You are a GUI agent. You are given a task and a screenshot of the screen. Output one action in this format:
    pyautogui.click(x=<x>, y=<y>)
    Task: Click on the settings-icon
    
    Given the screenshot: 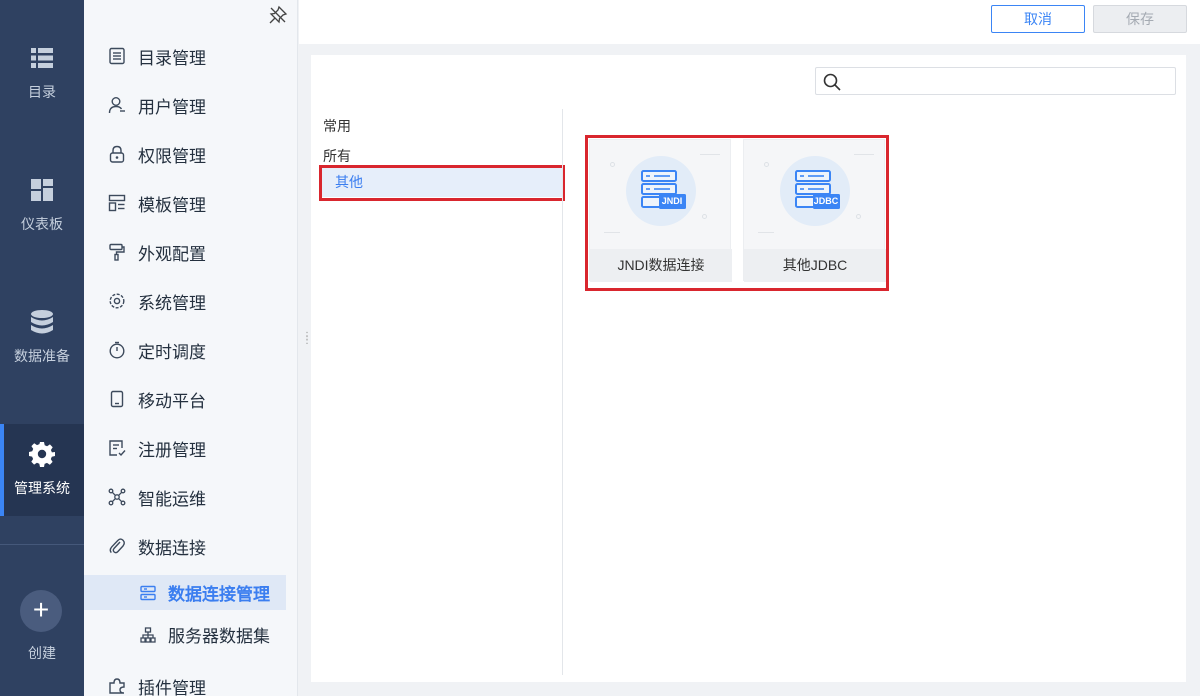 What is the action you would take?
    pyautogui.click(x=117, y=301)
    